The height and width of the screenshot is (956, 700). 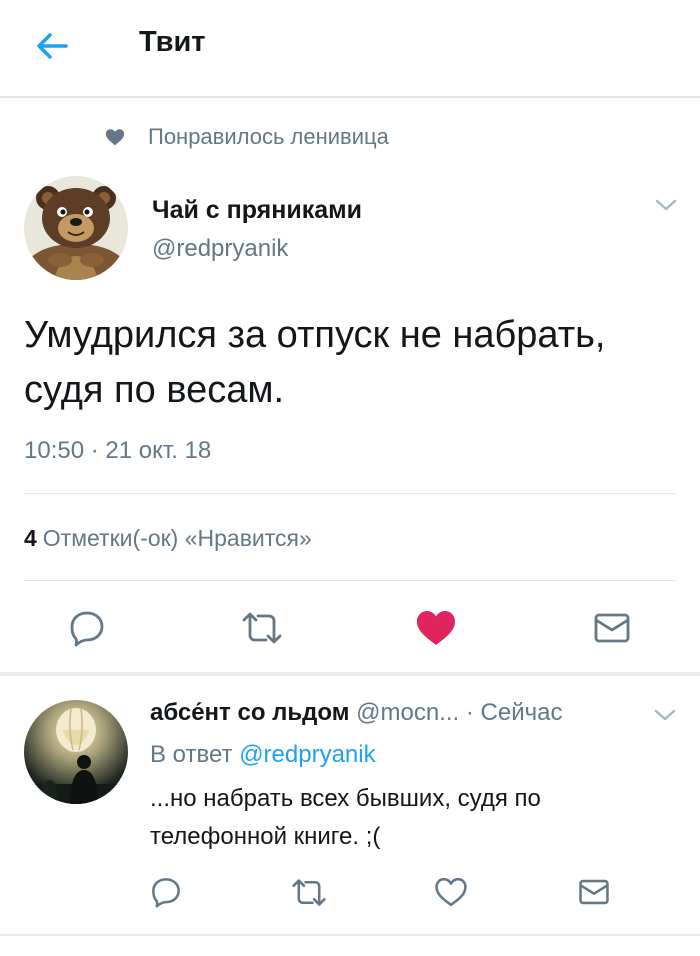 What do you see at coordinates (220, 249) in the screenshot?
I see `author-handle: @redpryanik` at bounding box center [220, 249].